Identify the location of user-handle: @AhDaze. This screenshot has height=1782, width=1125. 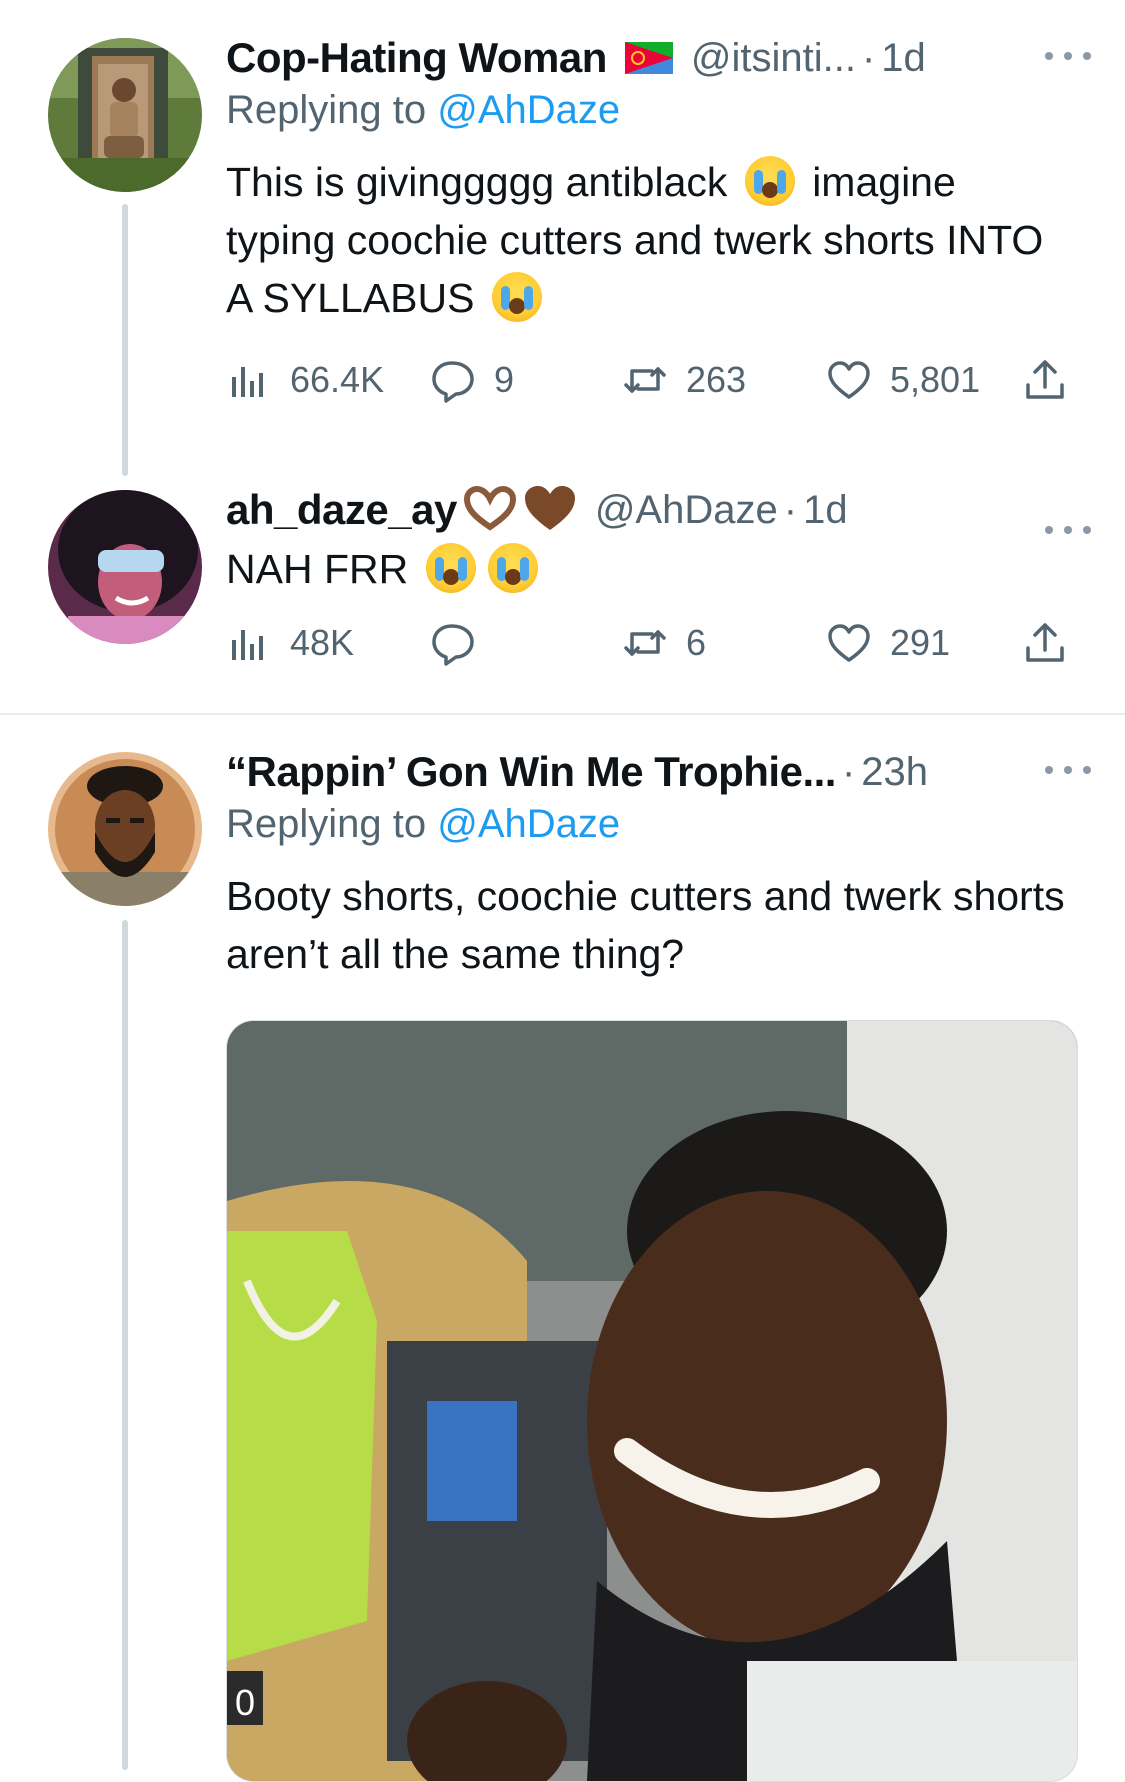
(686, 510).